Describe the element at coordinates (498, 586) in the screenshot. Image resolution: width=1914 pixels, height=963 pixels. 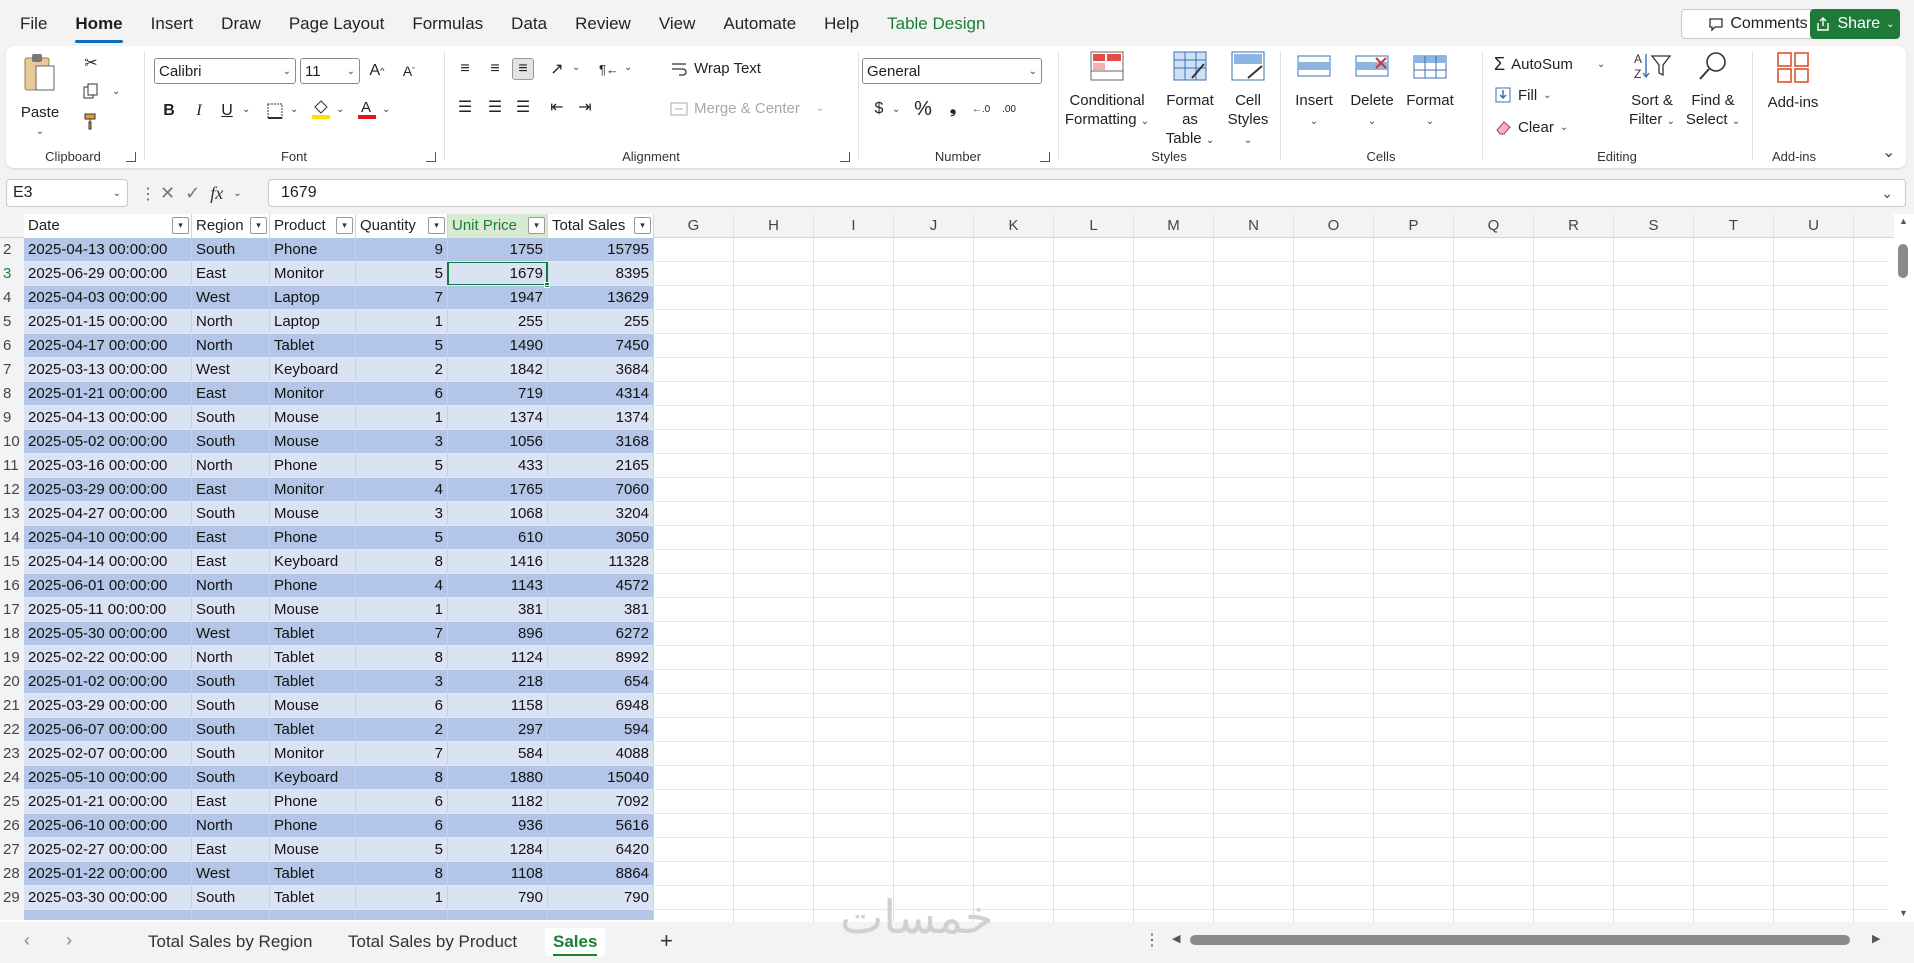
I see `table-cell-unit-price: 1143` at that location.